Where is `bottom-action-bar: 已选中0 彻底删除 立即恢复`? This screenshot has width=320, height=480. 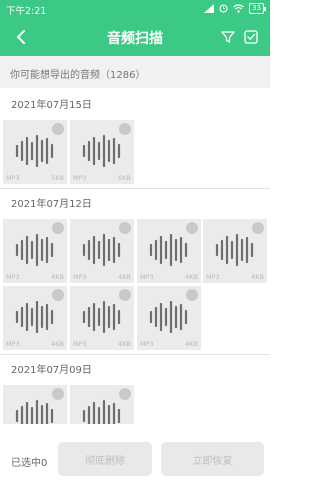 bottom-action-bar: 已选中0 彻底删除 立即恢复 is located at coordinates (135, 456).